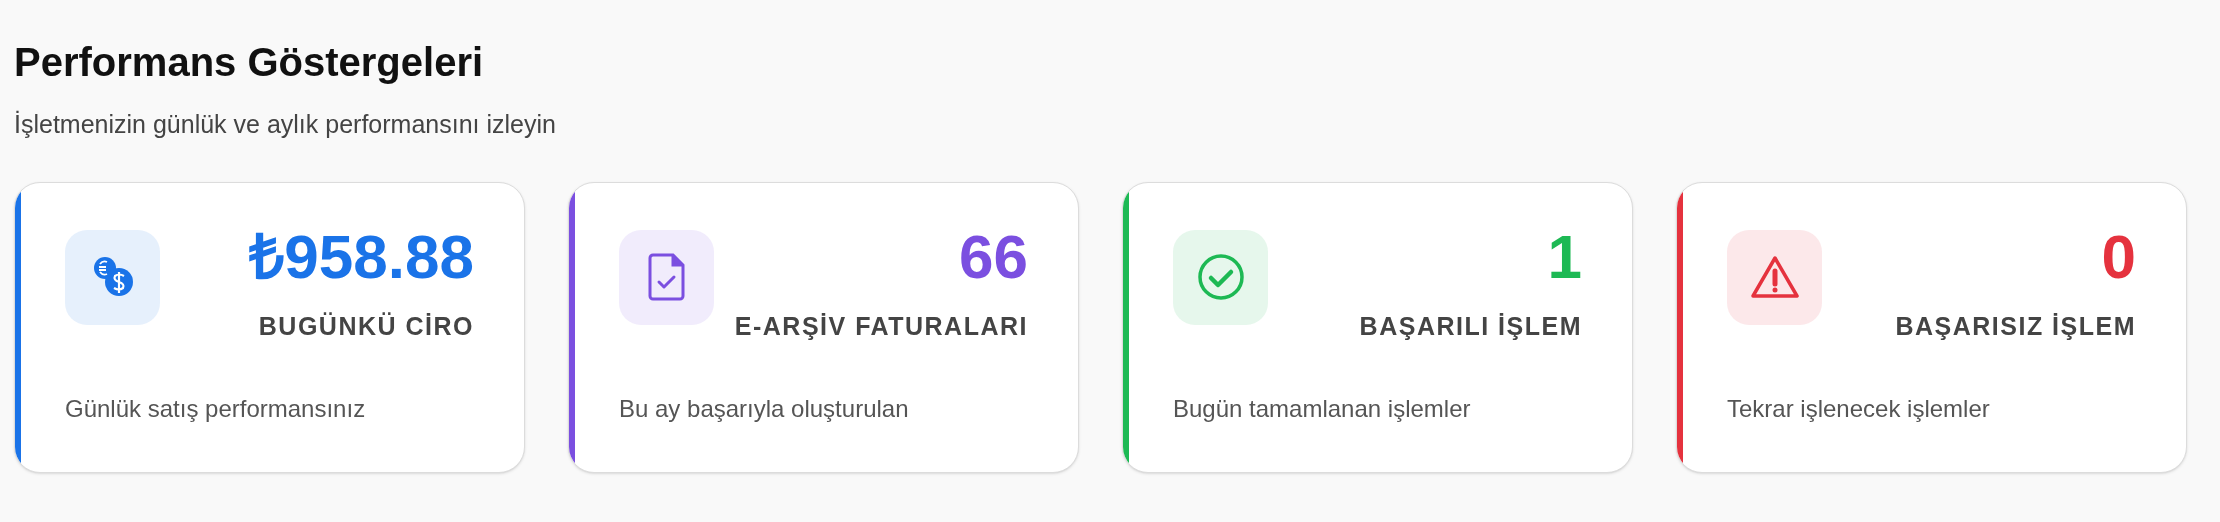 Image resolution: width=2220 pixels, height=522 pixels. Describe the element at coordinates (1858, 409) in the screenshot. I see `stat-description: Tekrar işlenecek işlemler` at that location.